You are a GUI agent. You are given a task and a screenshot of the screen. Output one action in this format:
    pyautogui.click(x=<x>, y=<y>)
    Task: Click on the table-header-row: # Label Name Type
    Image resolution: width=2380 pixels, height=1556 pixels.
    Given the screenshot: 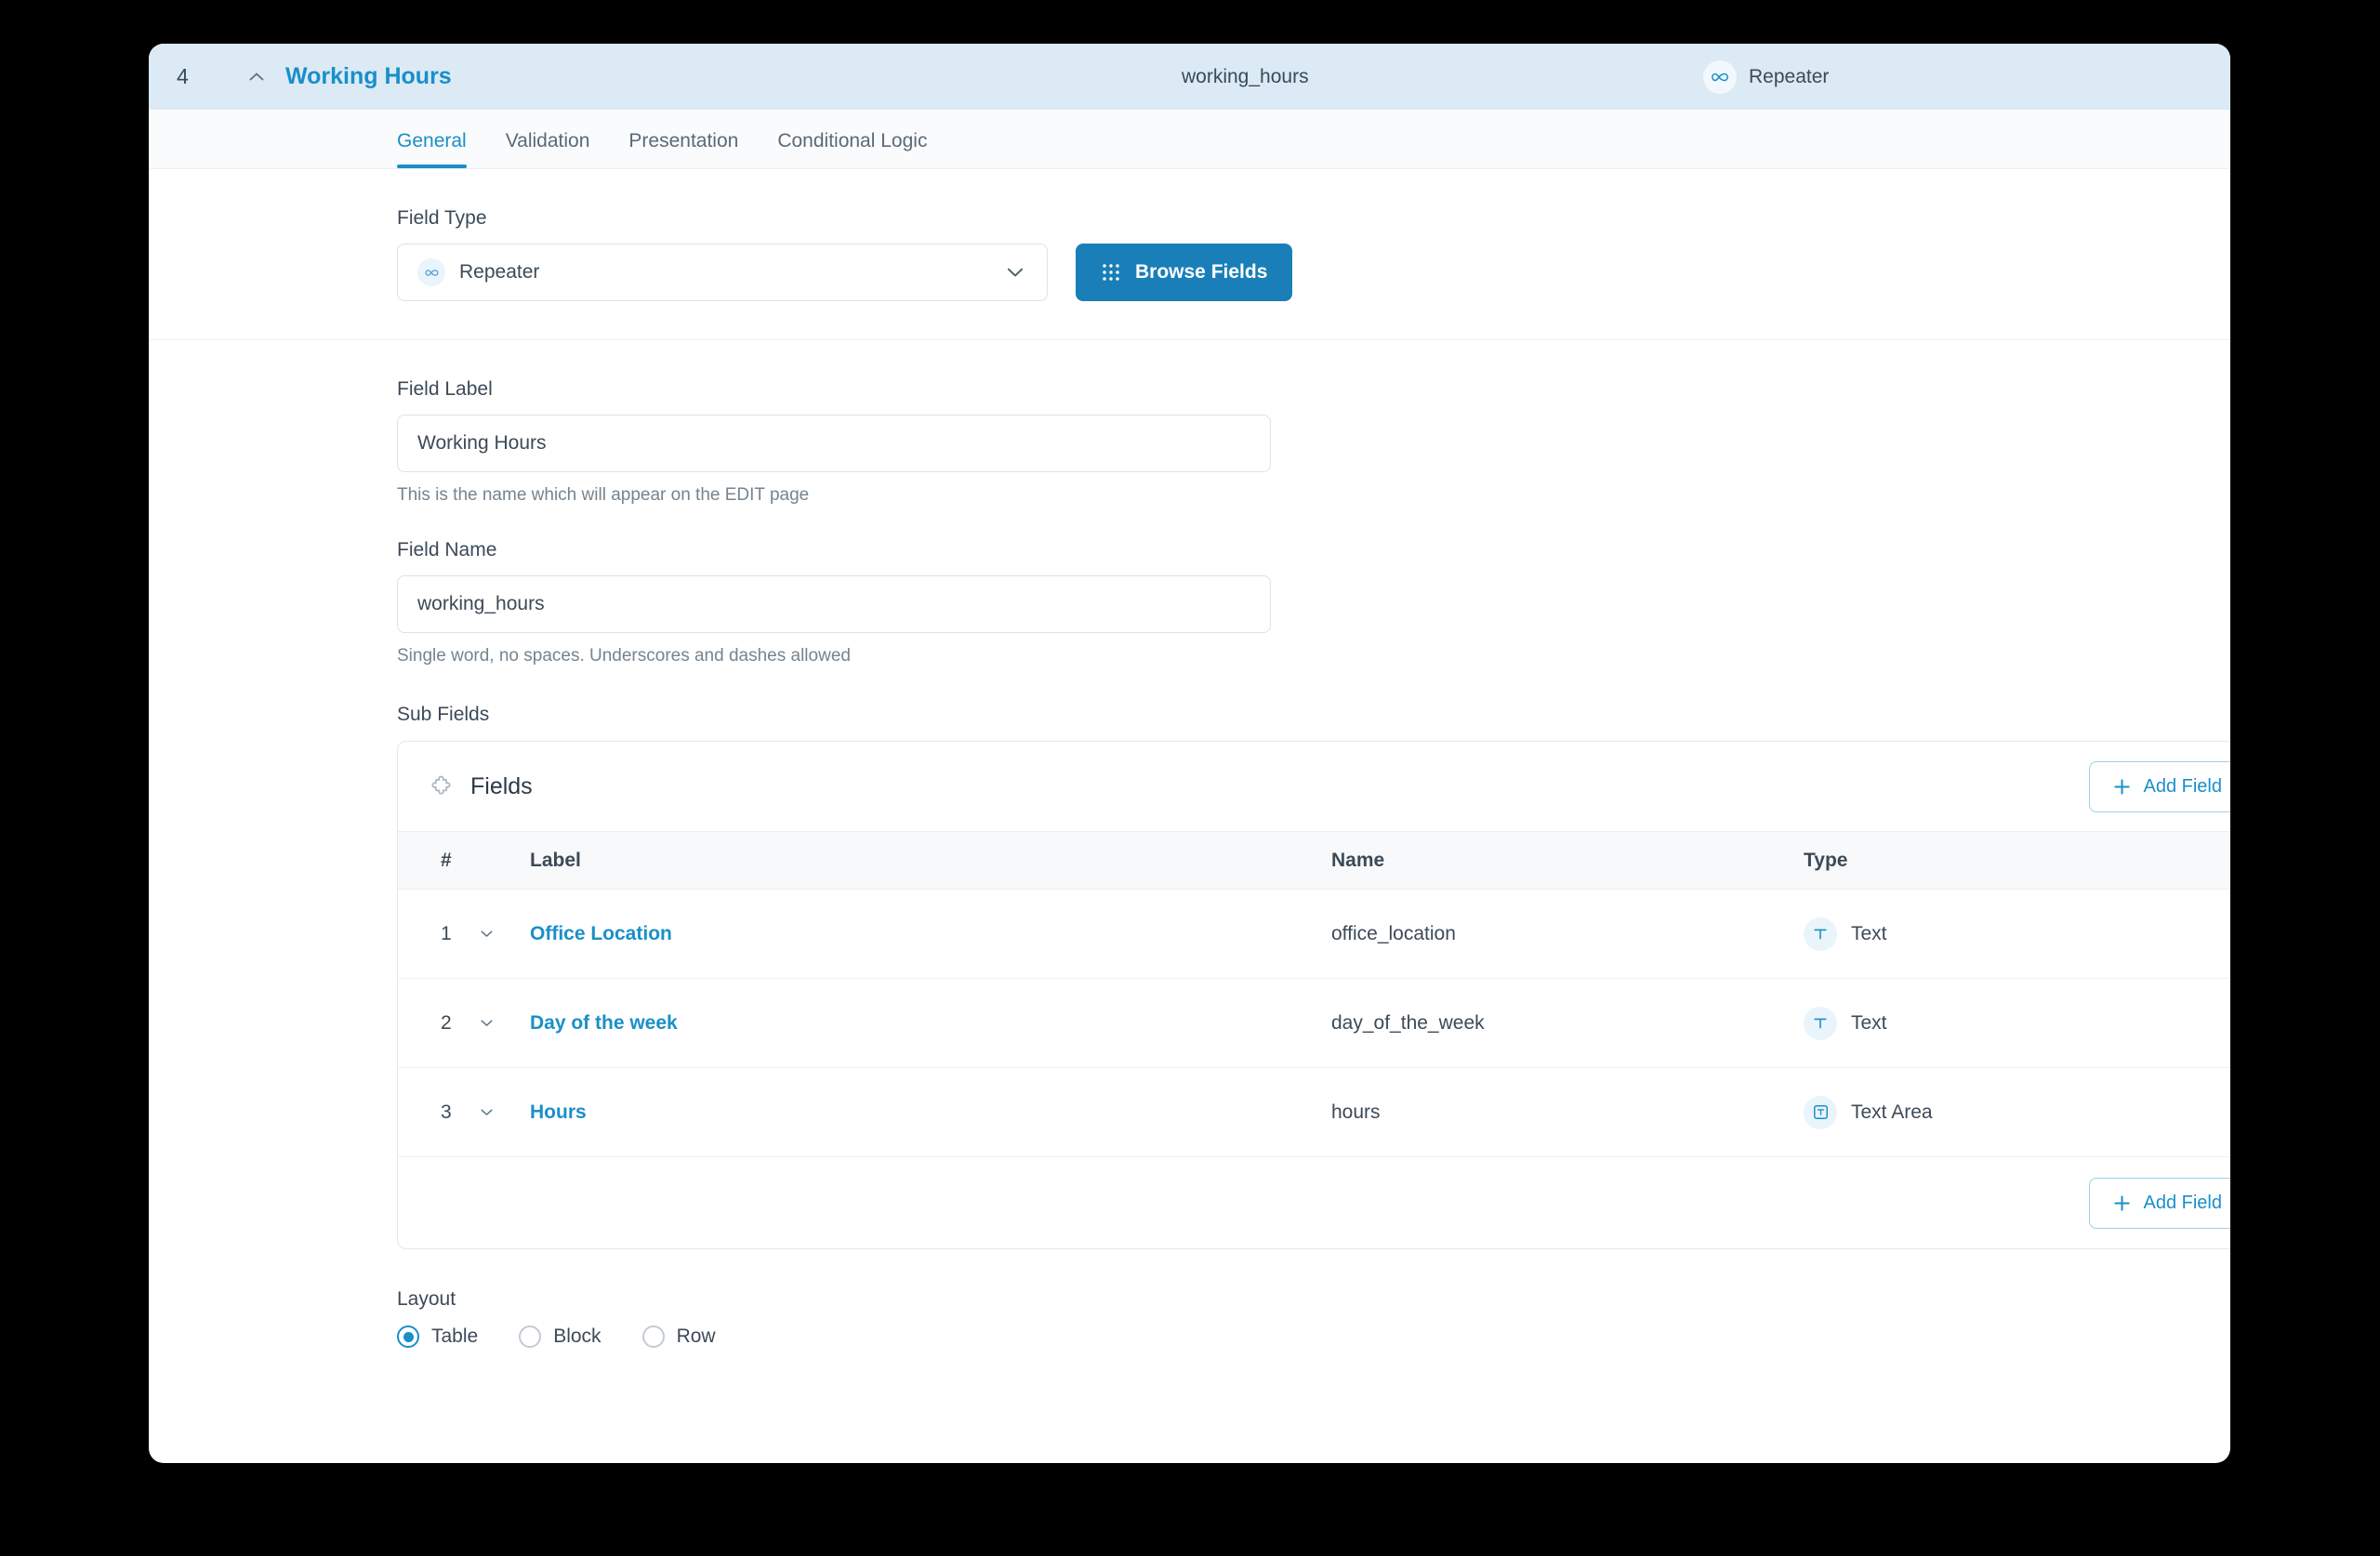 What is the action you would take?
    pyautogui.click(x=1314, y=860)
    